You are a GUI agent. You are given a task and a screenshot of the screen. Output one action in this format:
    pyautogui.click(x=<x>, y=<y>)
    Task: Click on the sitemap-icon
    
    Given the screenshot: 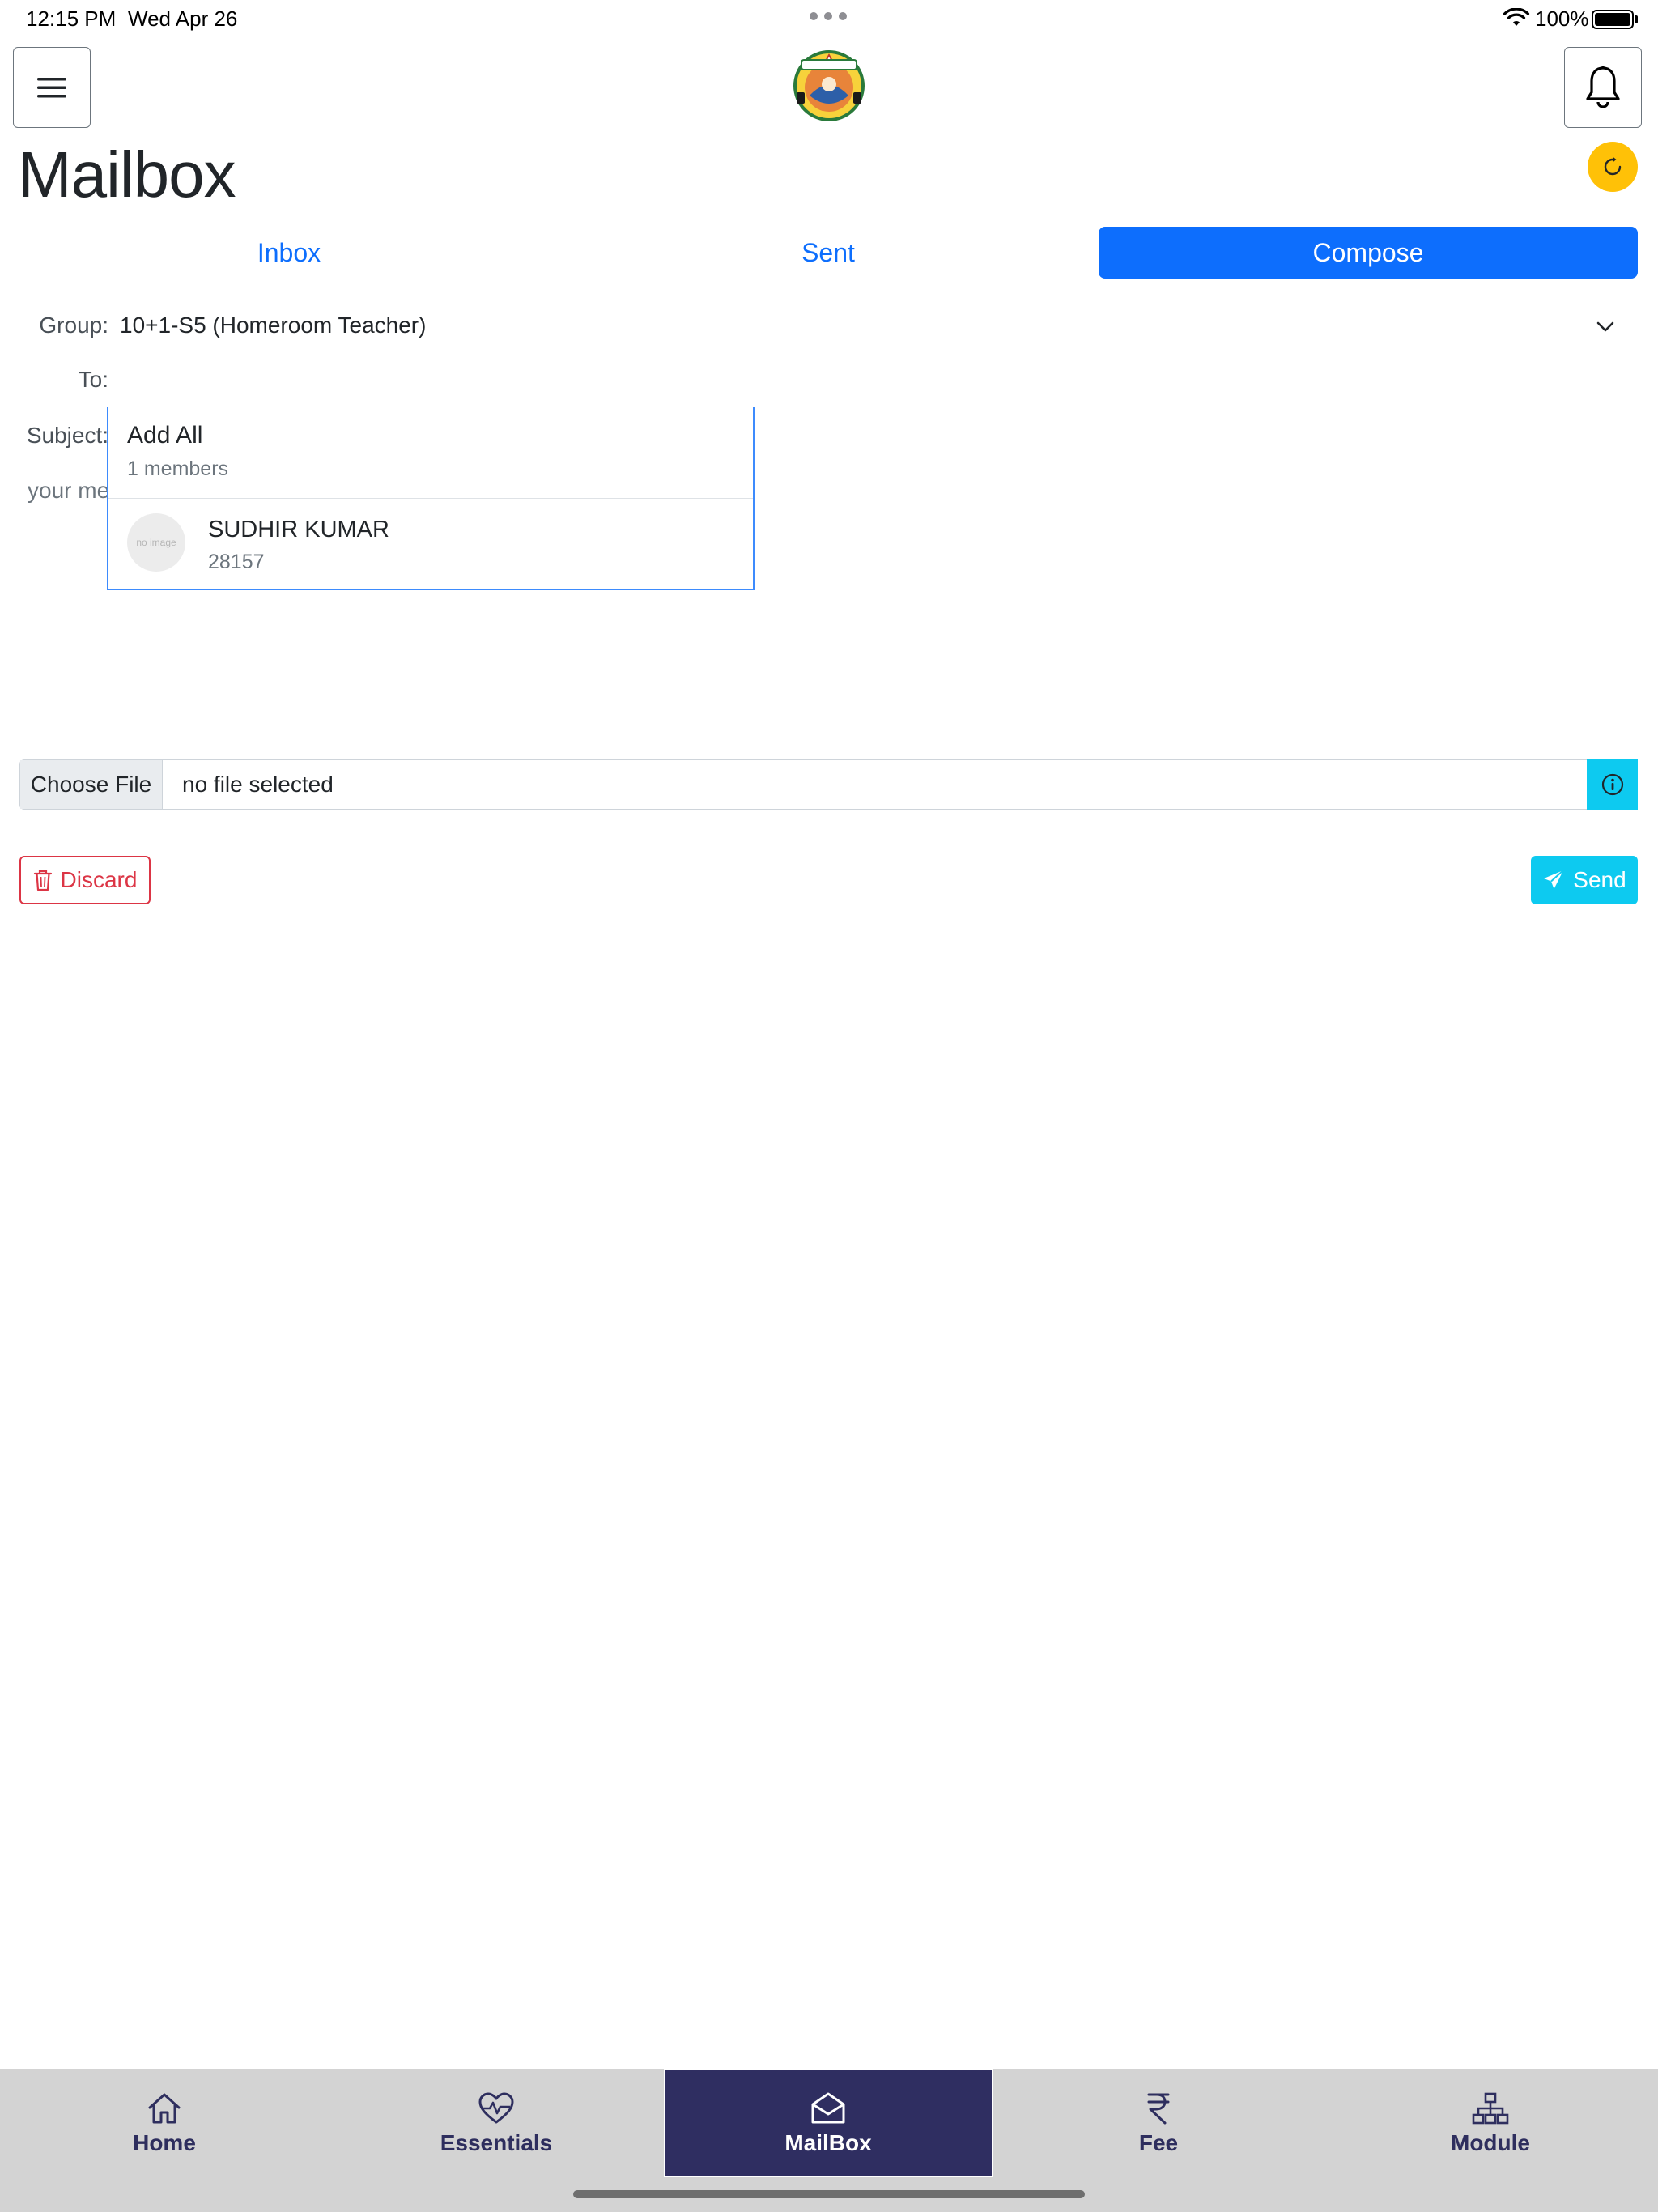 What is the action you would take?
    pyautogui.click(x=1490, y=2108)
    